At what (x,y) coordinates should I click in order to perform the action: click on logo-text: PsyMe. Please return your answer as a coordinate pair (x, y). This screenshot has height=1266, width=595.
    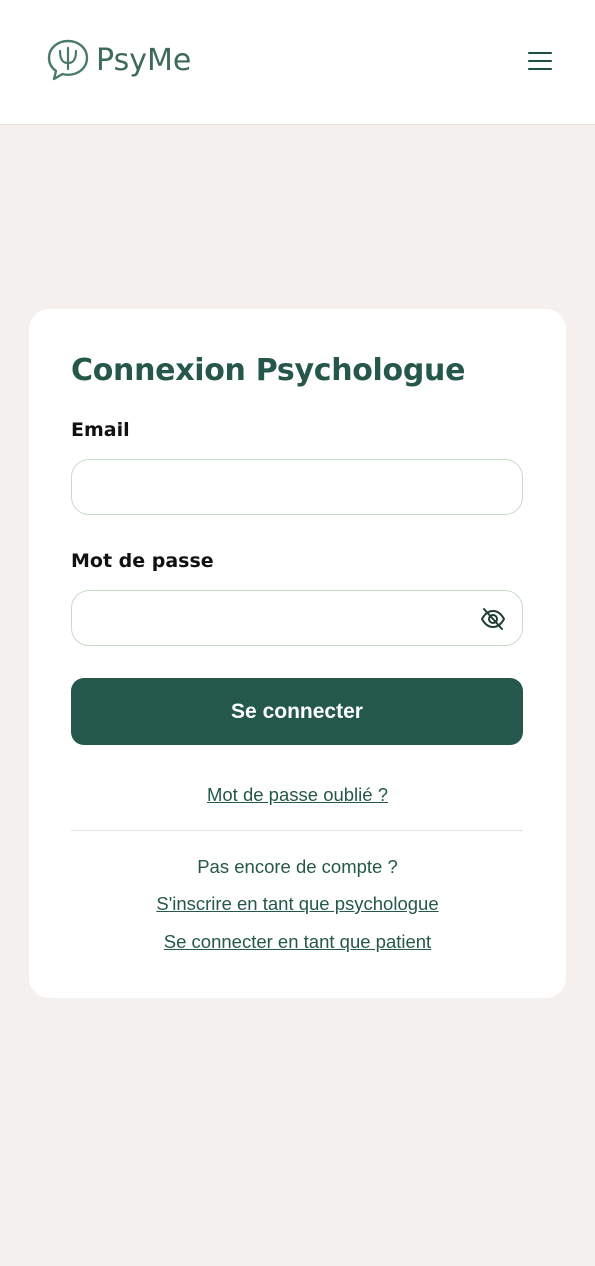
    Looking at the image, I should click on (144, 60).